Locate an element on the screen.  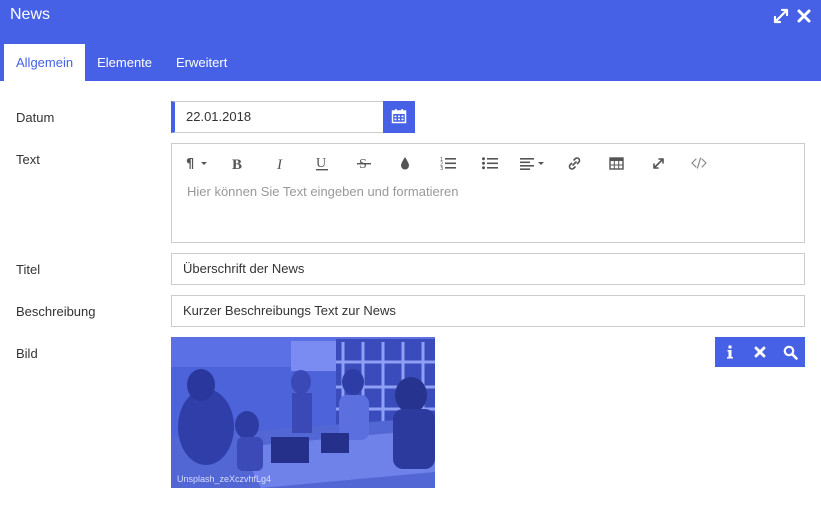
title-label: Titel is located at coordinates (28, 269).